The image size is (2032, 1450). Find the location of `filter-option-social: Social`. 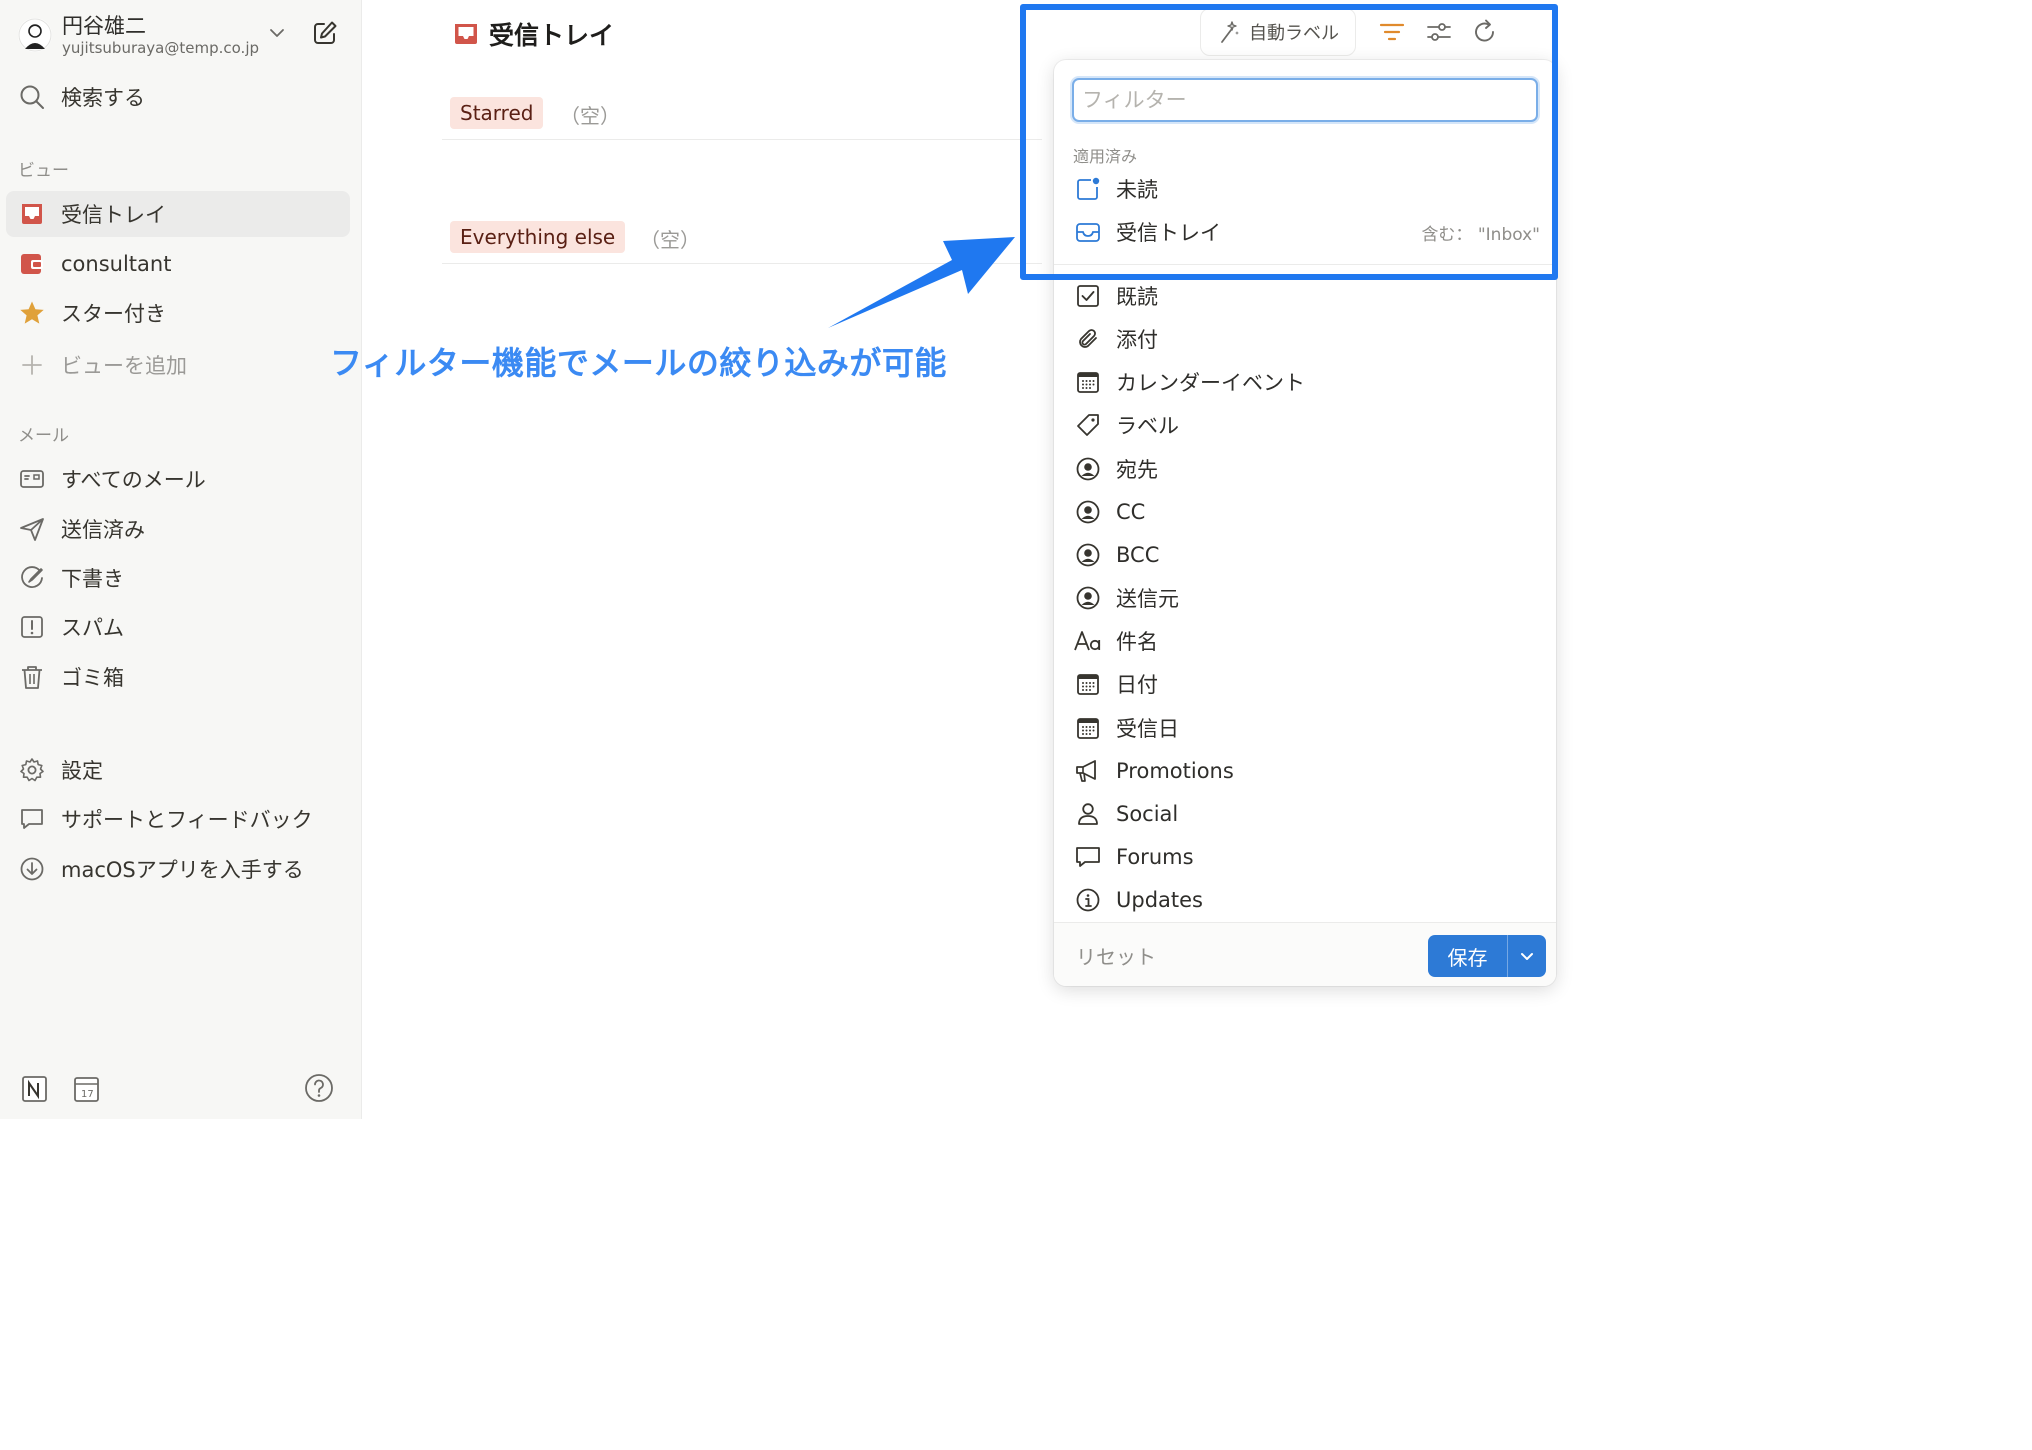

filter-option-social: Social is located at coordinates (1305, 814).